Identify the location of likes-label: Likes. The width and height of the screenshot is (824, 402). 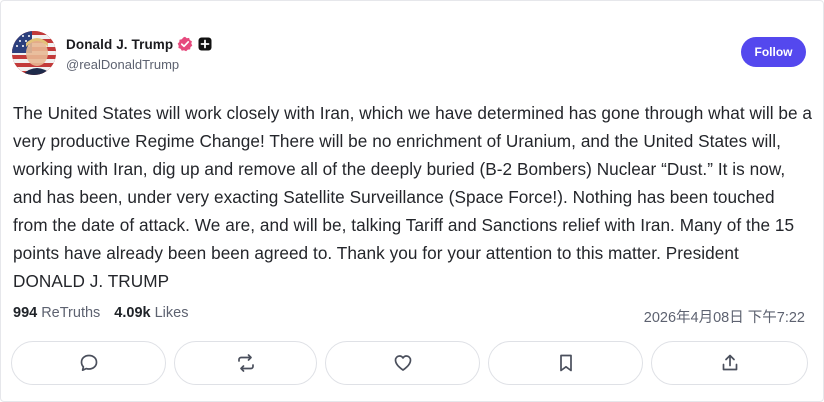
(172, 313).